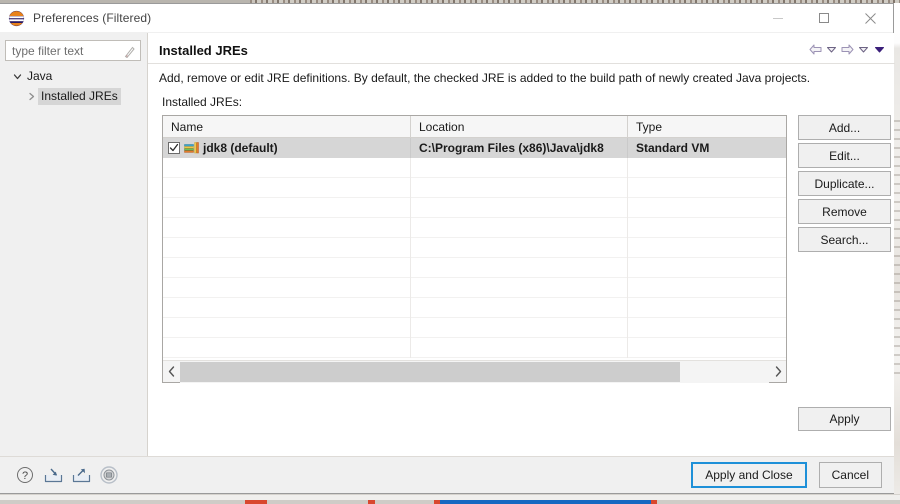  What do you see at coordinates (850, 475) in the screenshot?
I see `cancel-button: Cancel` at bounding box center [850, 475].